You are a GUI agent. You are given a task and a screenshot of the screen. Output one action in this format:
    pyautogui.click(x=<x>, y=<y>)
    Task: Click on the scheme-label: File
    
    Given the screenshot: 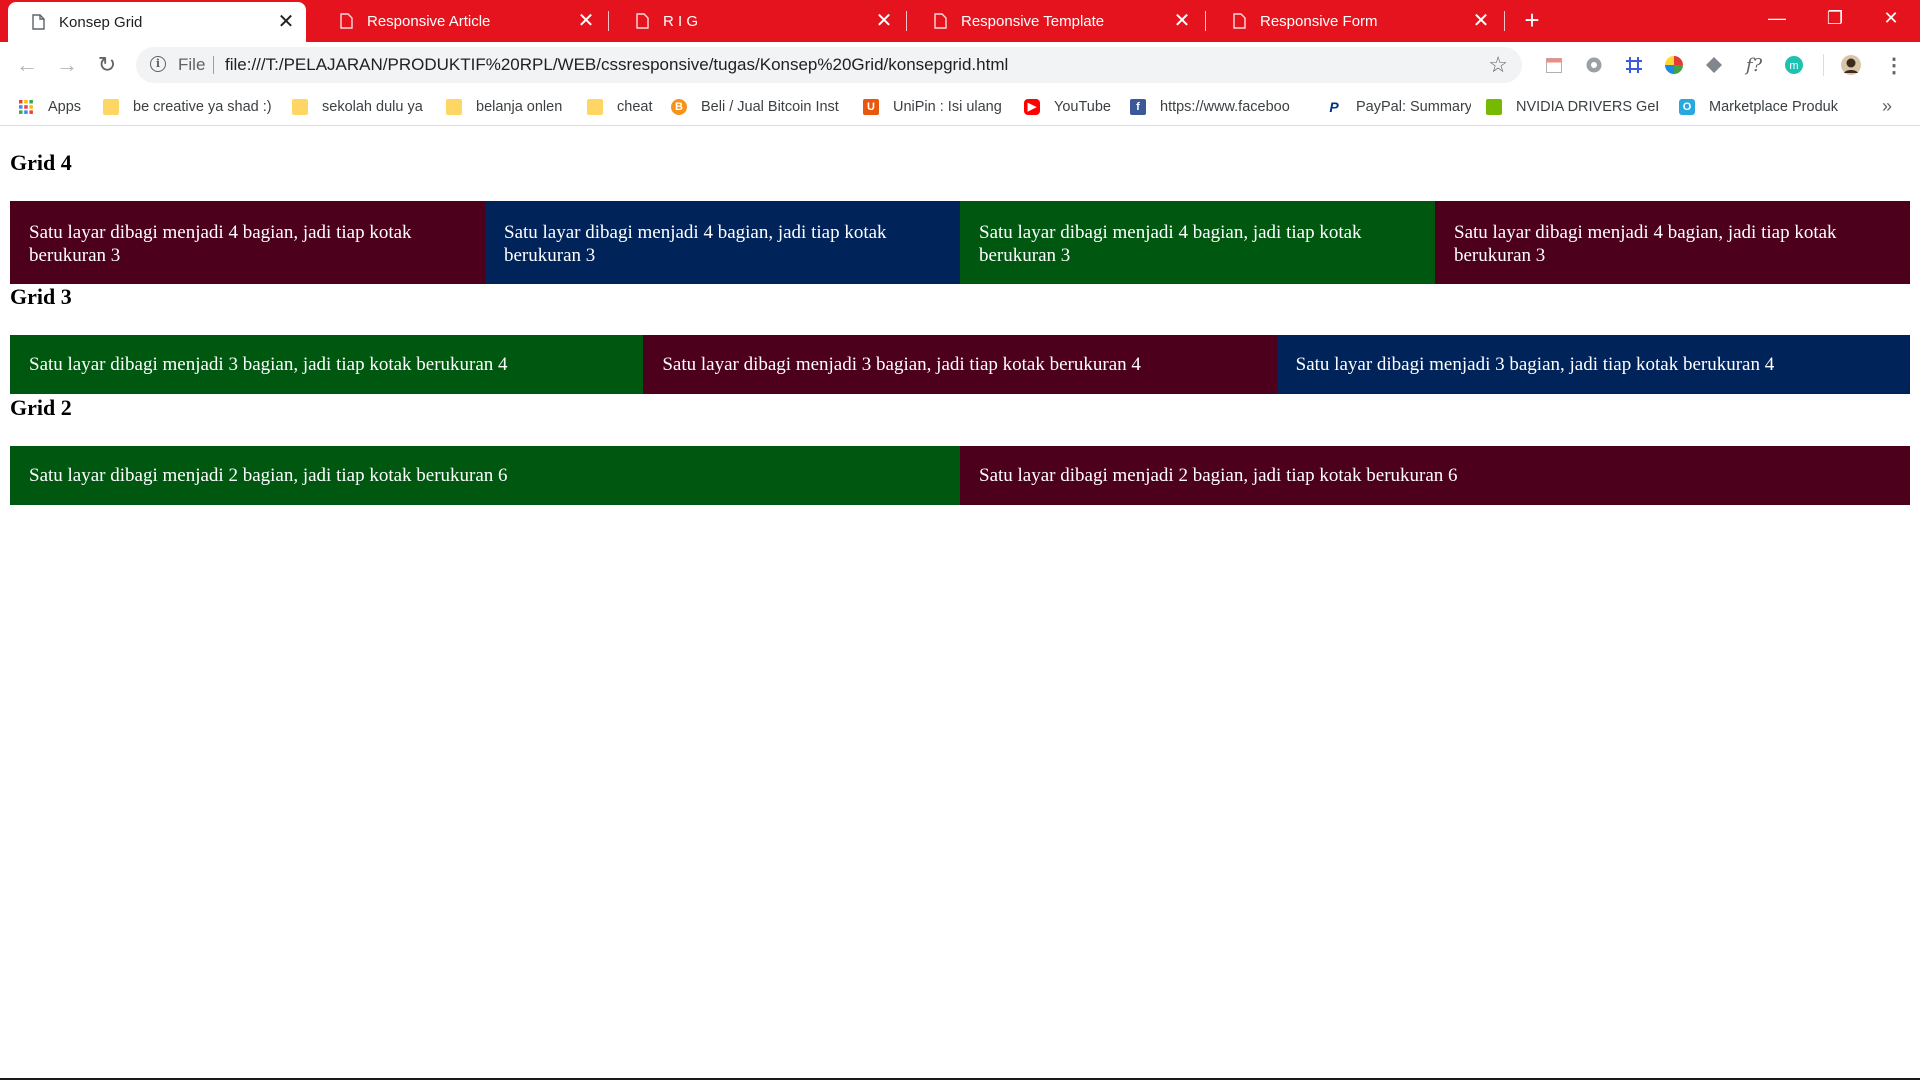 What is the action you would take?
    pyautogui.click(x=192, y=64)
    